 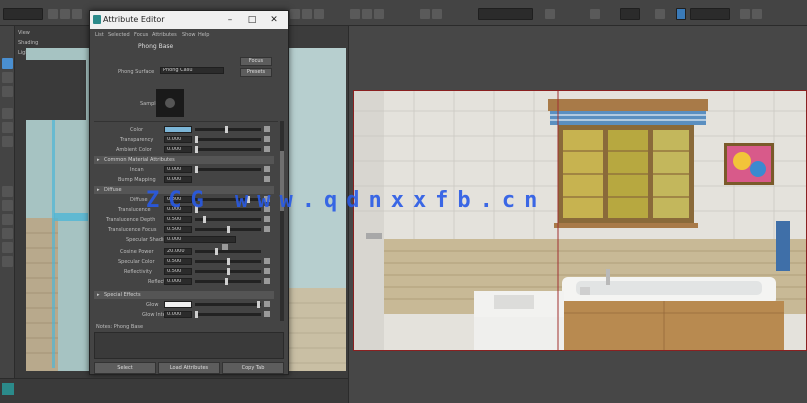 What do you see at coordinates (184, 160) in the screenshot?
I see `section-common-material: Common Material Attributes` at bounding box center [184, 160].